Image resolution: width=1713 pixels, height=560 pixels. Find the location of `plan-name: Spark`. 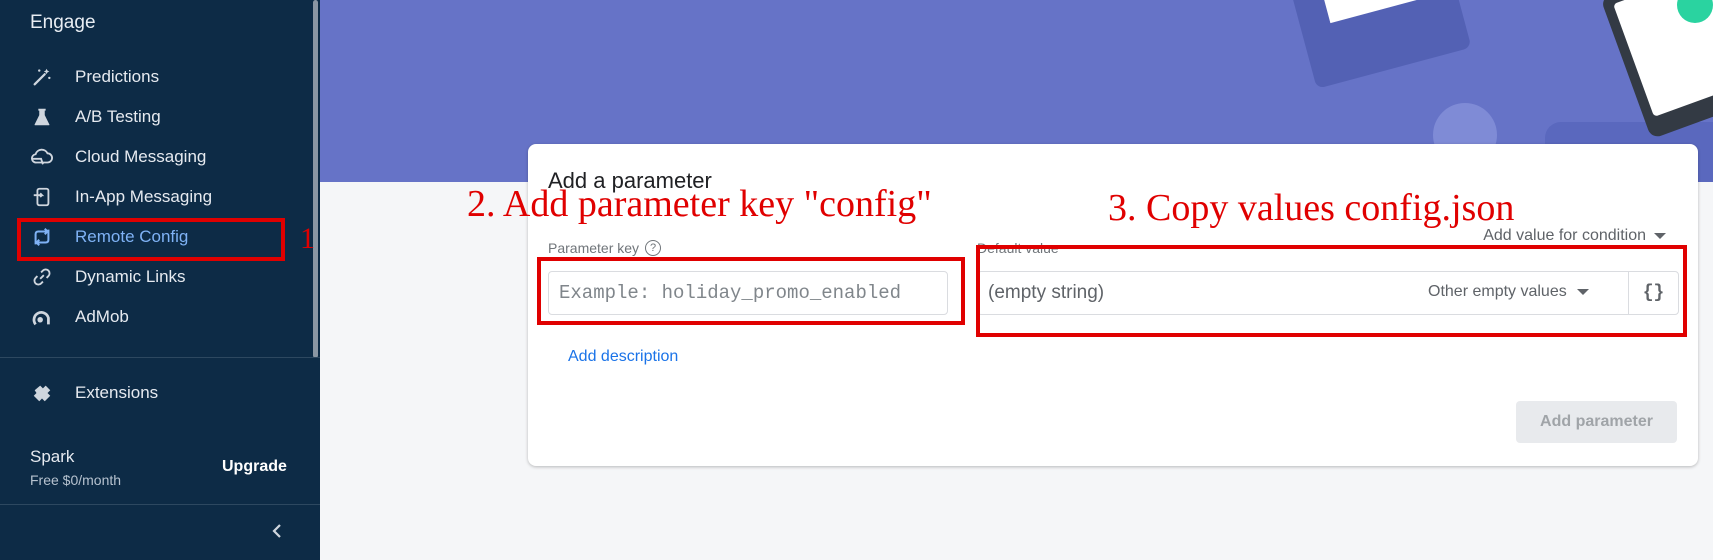

plan-name: Spark is located at coordinates (52, 456).